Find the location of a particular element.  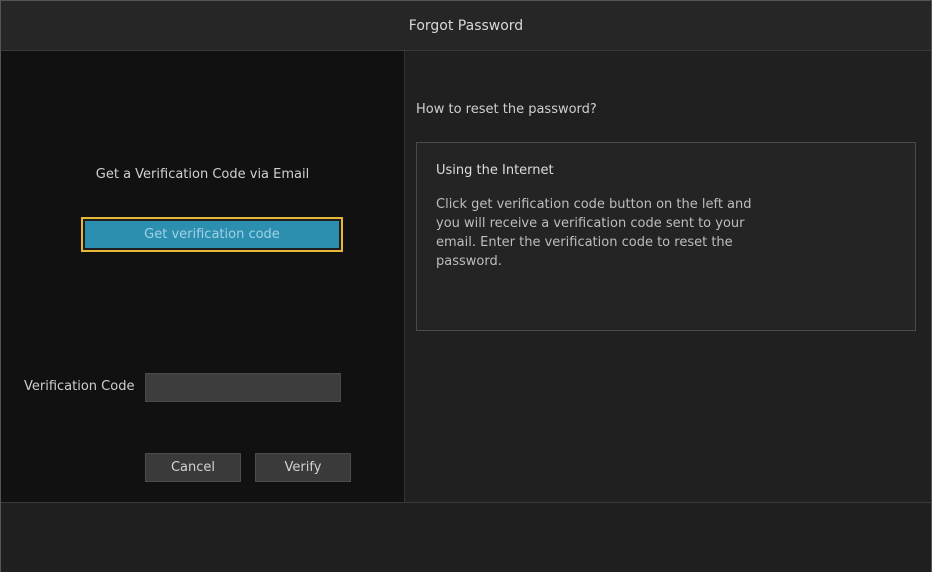

verification-code-input is located at coordinates (243, 387).